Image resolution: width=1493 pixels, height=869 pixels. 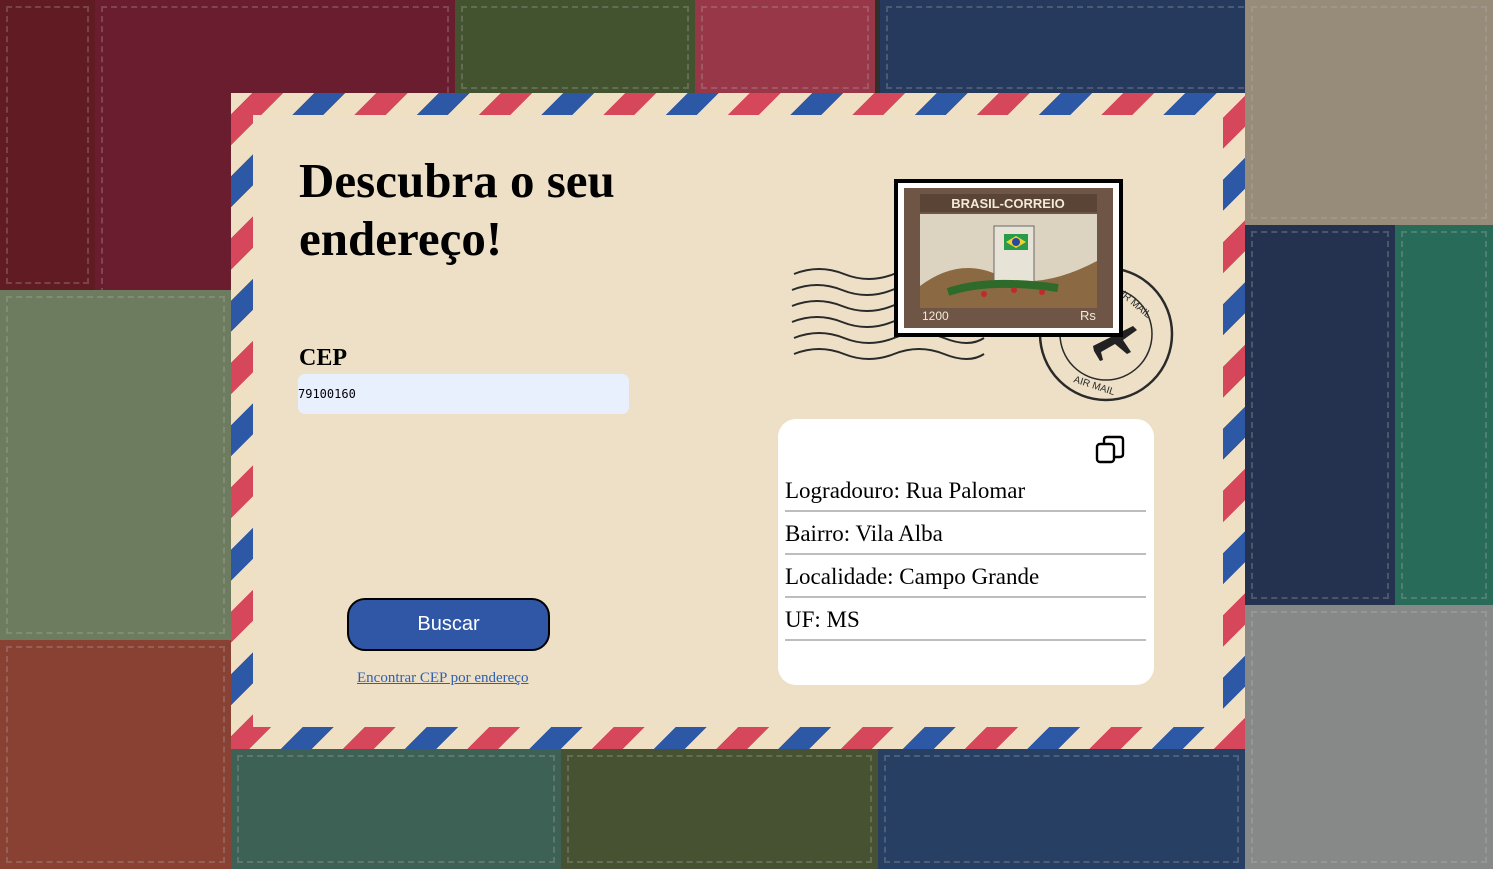 I want to click on stamp-header-text: BRASIL-CORREIO, so click(x=1007, y=203).